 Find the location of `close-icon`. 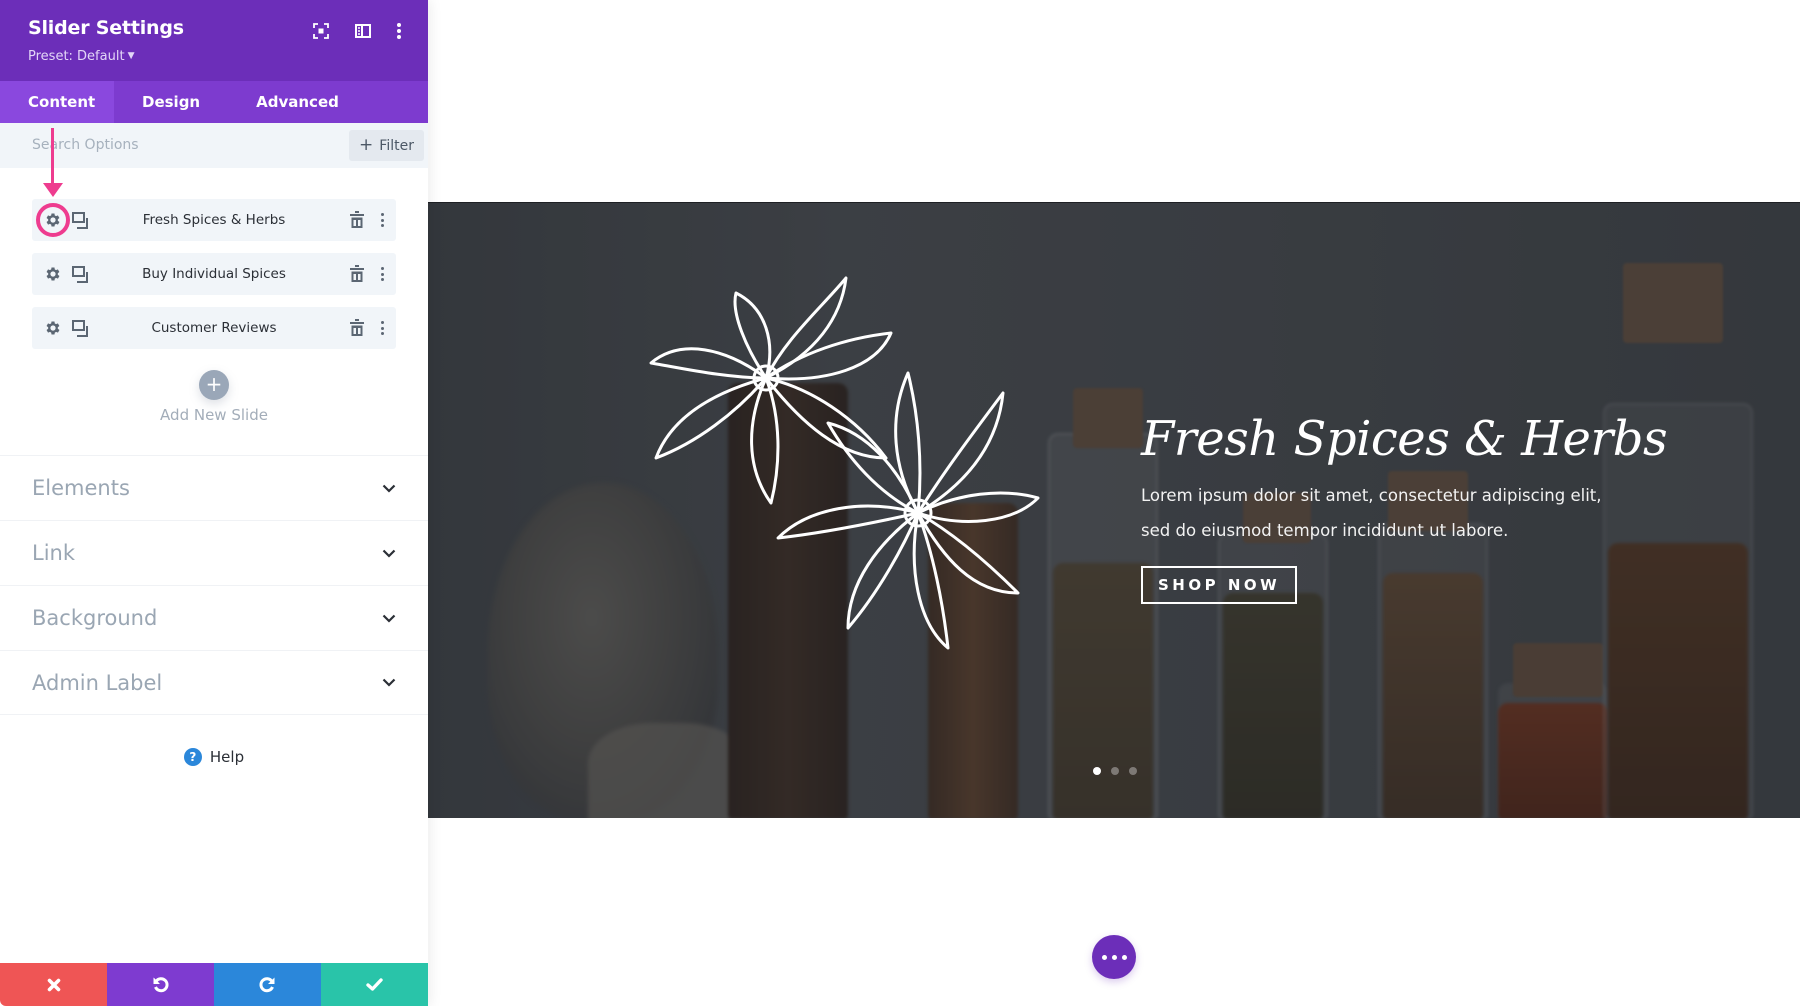

close-icon is located at coordinates (53, 984).